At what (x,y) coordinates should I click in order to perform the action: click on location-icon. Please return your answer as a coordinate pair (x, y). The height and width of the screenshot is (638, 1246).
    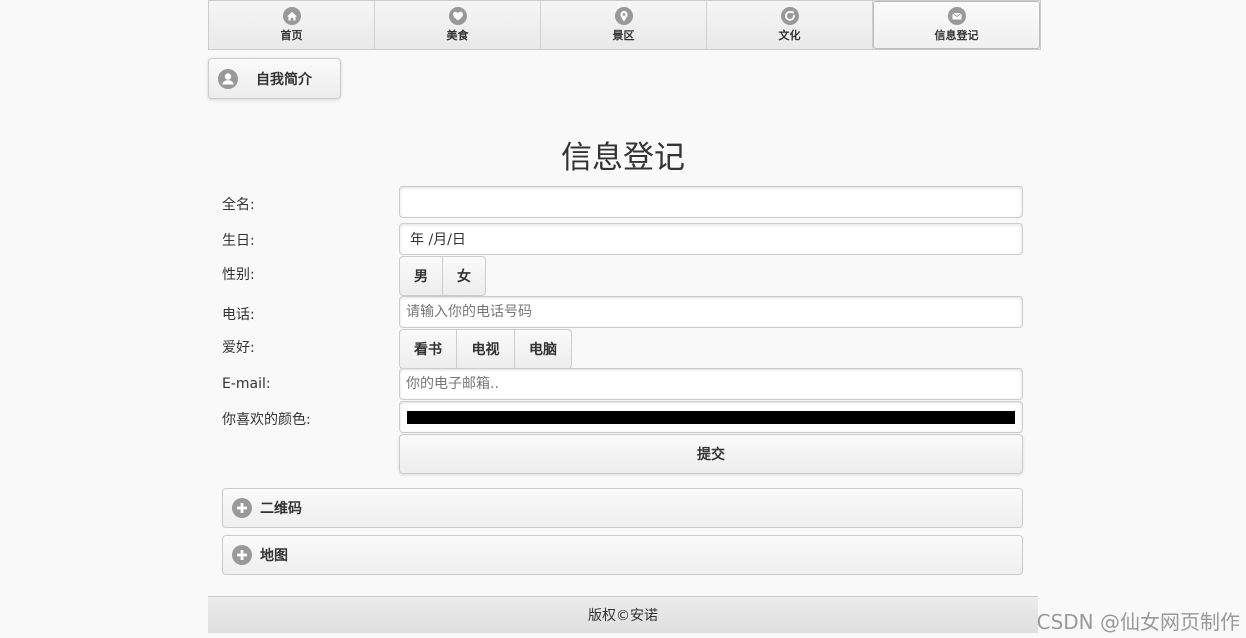
    Looking at the image, I should click on (623, 16).